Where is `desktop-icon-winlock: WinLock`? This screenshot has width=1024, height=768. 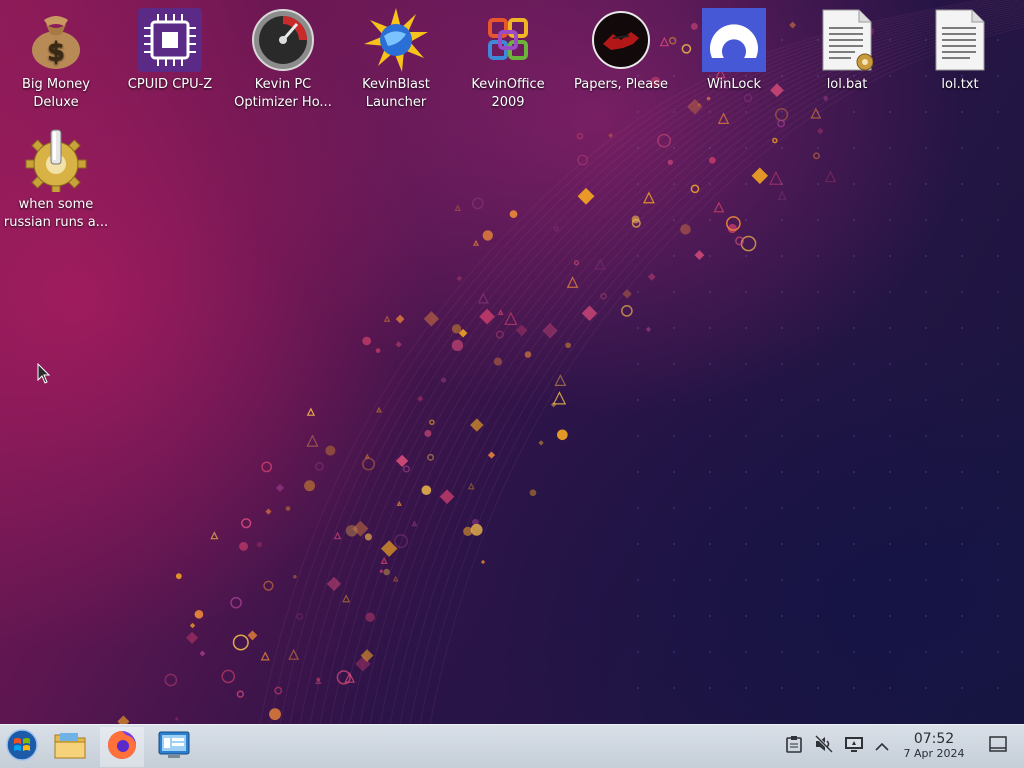 desktop-icon-winlock: WinLock is located at coordinates (734, 47).